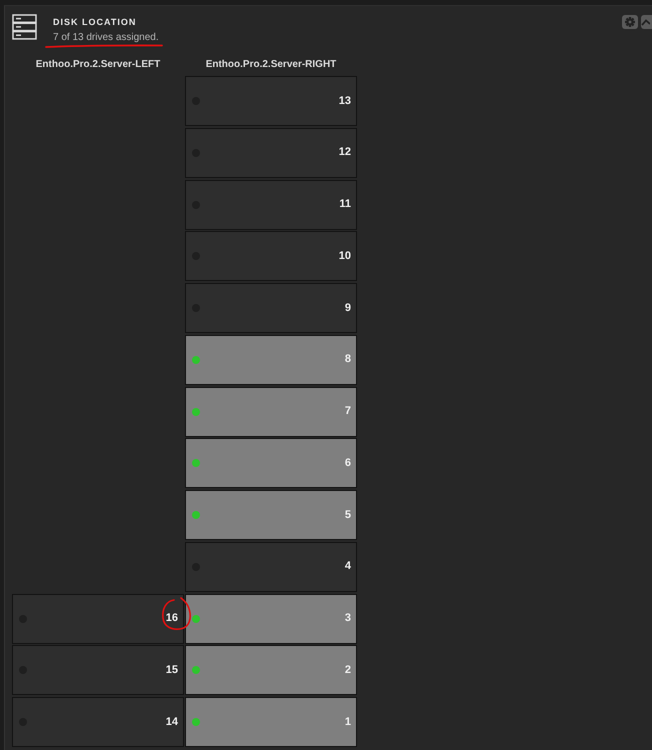 This screenshot has width=652, height=750. Describe the element at coordinates (347, 308) in the screenshot. I see `bay-number: 9` at that location.